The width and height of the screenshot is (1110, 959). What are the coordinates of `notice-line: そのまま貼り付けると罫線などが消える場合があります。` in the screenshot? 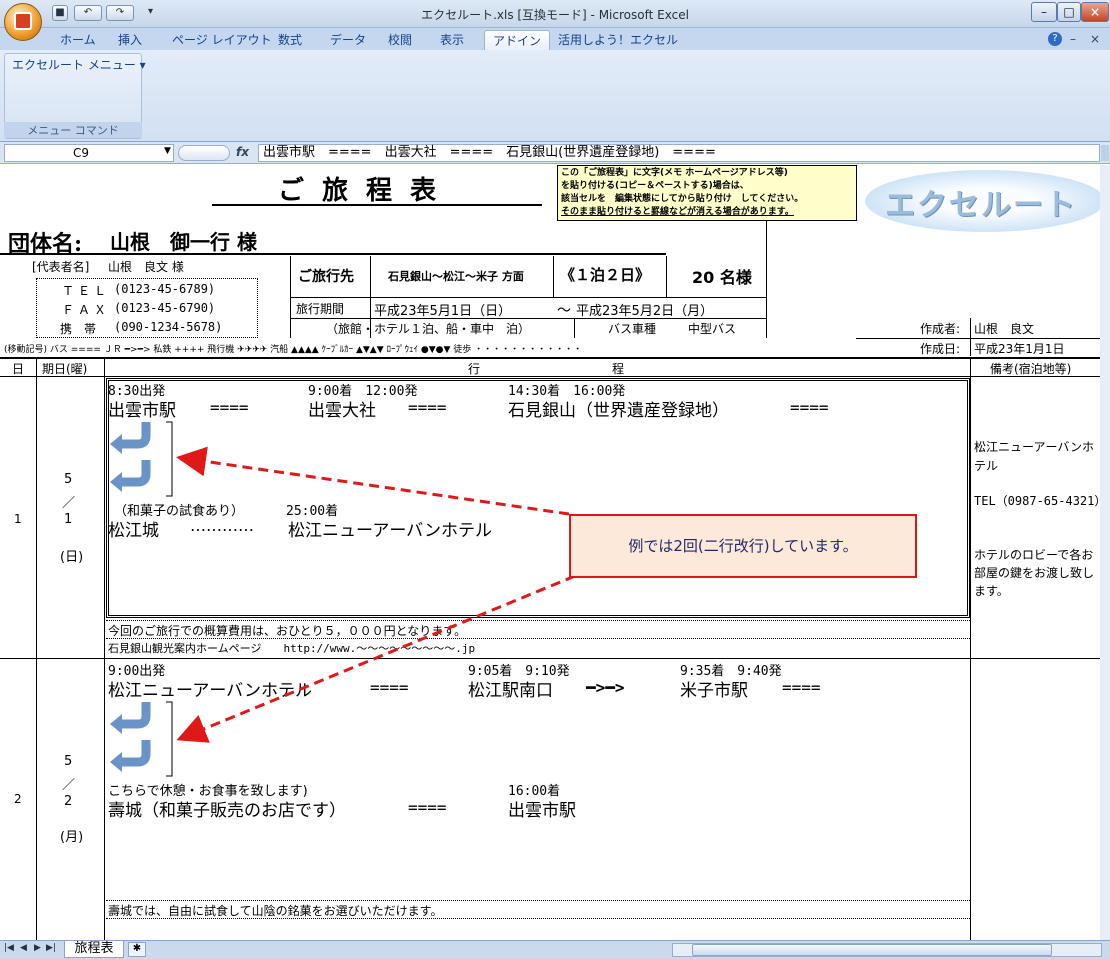 It's located at (677, 212).